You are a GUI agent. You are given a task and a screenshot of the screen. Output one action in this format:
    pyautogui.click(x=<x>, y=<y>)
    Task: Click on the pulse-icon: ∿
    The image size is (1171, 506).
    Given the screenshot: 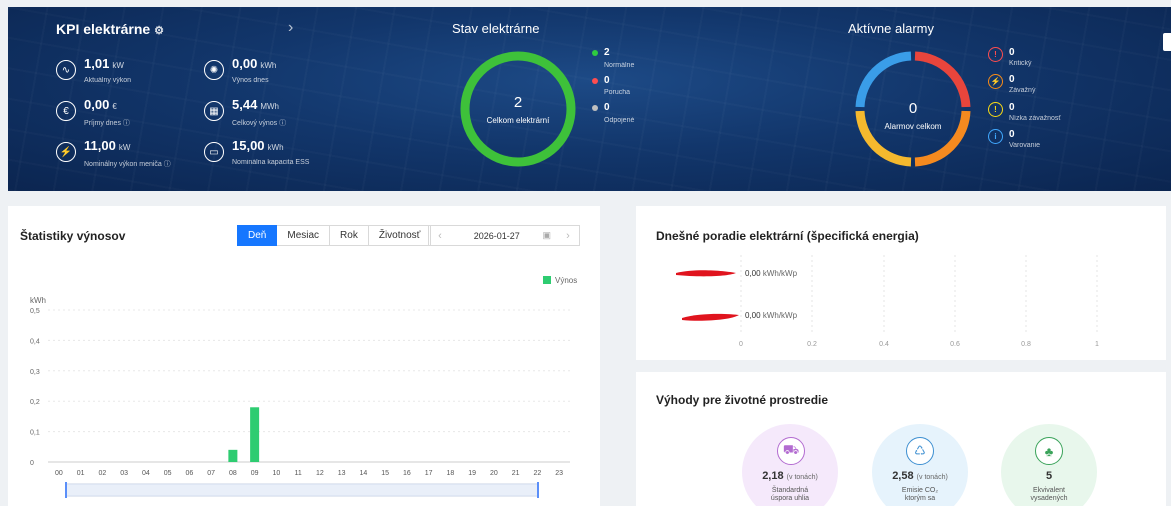 What is the action you would take?
    pyautogui.click(x=66, y=70)
    